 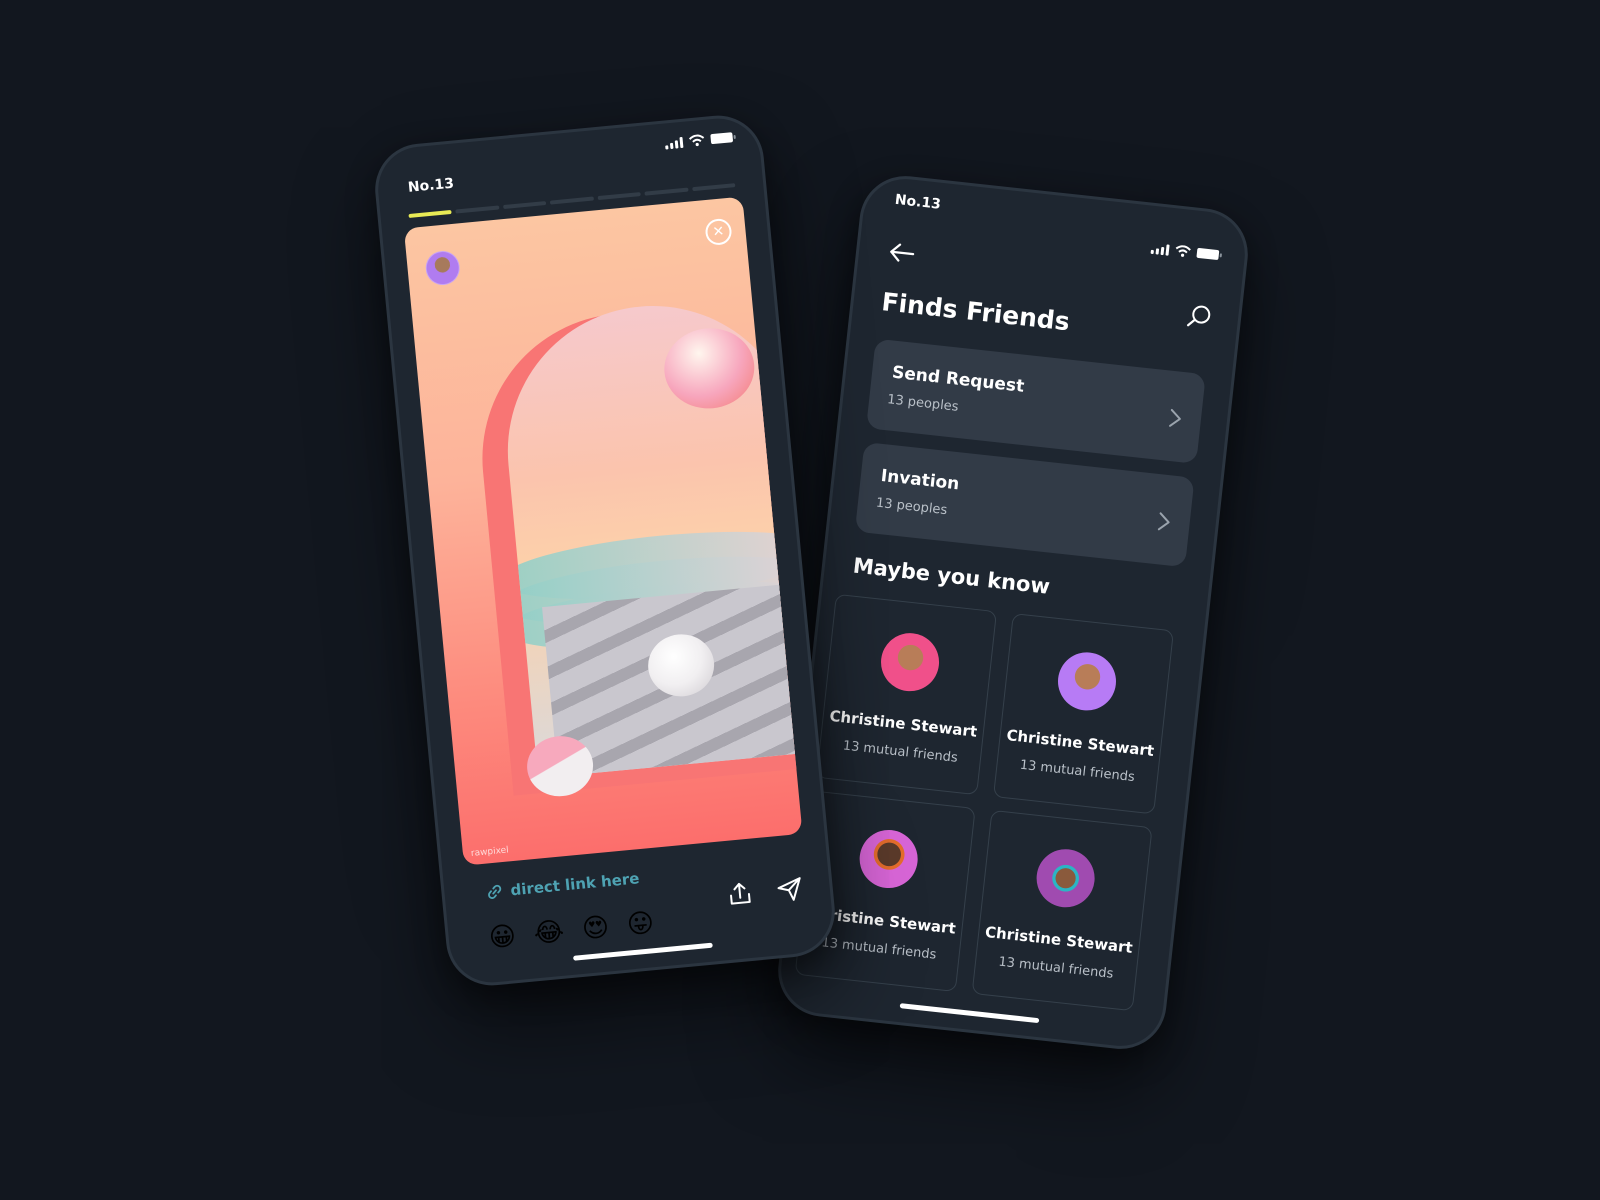 What do you see at coordinates (430, 213) in the screenshot?
I see `progress-segment-active` at bounding box center [430, 213].